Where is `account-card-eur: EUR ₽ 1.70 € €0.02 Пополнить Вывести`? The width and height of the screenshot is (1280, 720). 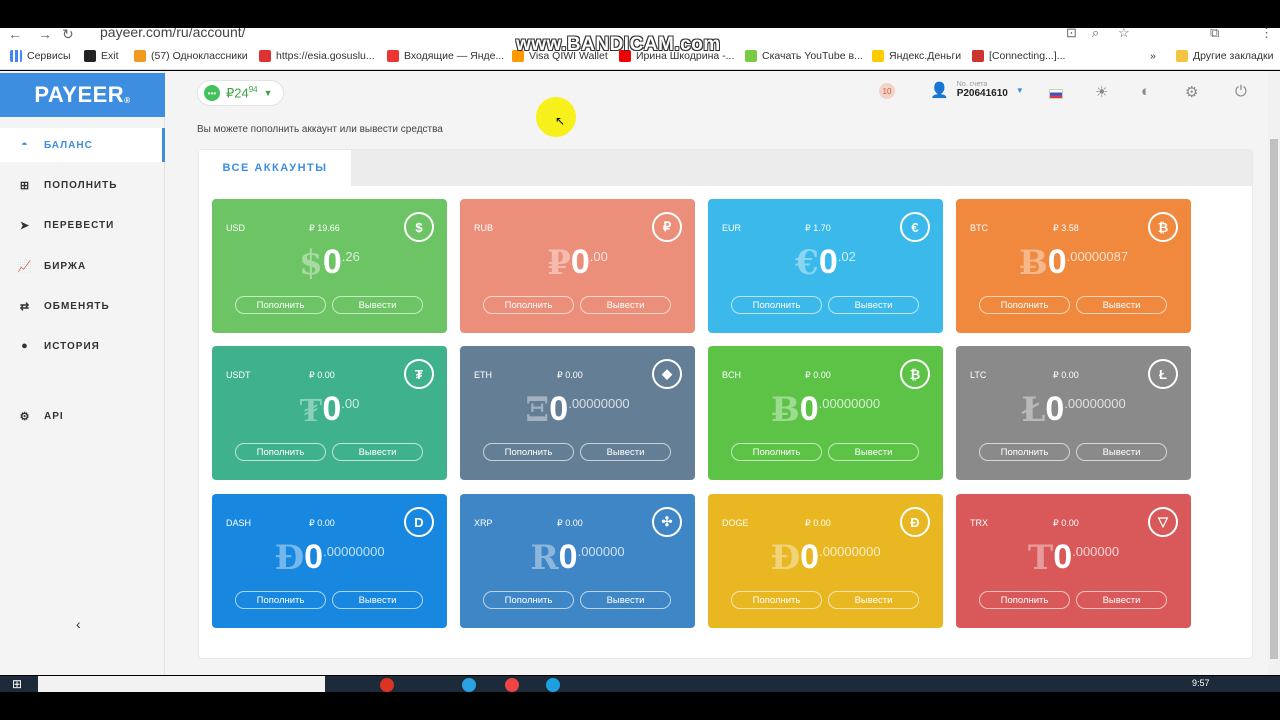 account-card-eur: EUR ₽ 1.70 € €0.02 Пополнить Вывести is located at coordinates (825, 266).